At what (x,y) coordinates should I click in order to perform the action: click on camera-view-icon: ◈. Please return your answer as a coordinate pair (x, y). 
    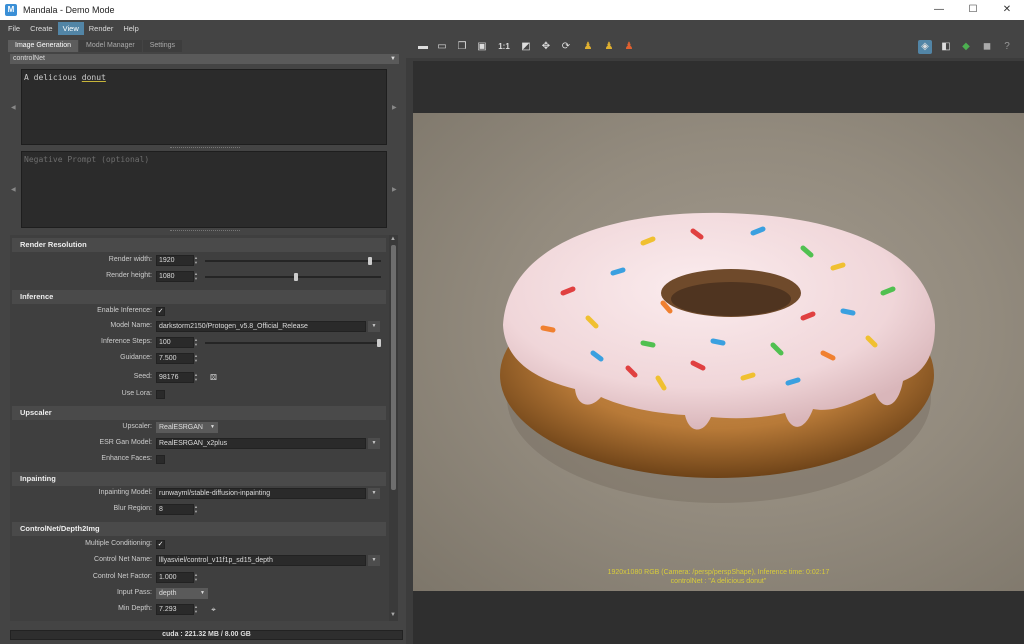
    Looking at the image, I should click on (925, 47).